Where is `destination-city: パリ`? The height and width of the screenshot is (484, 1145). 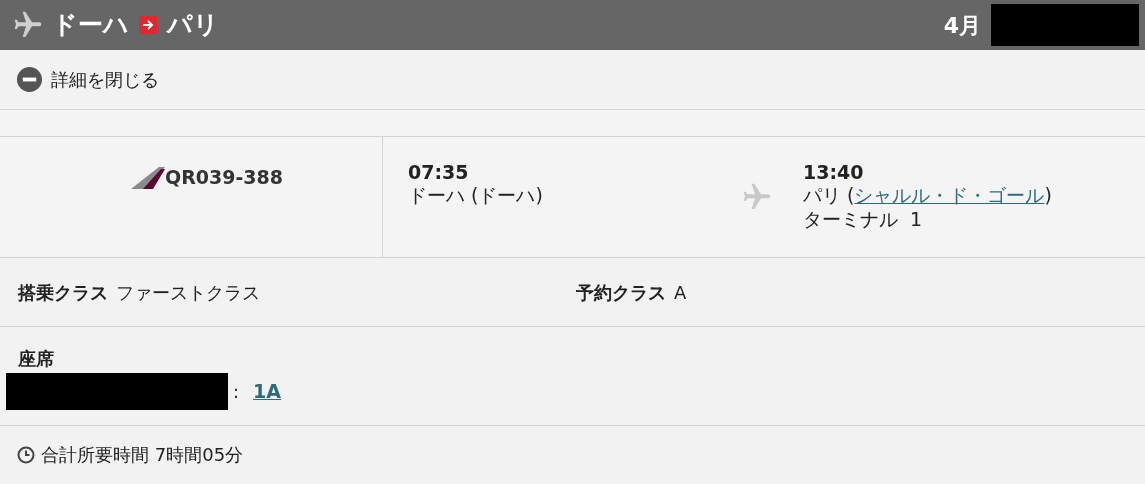
destination-city: パリ is located at coordinates (193, 25).